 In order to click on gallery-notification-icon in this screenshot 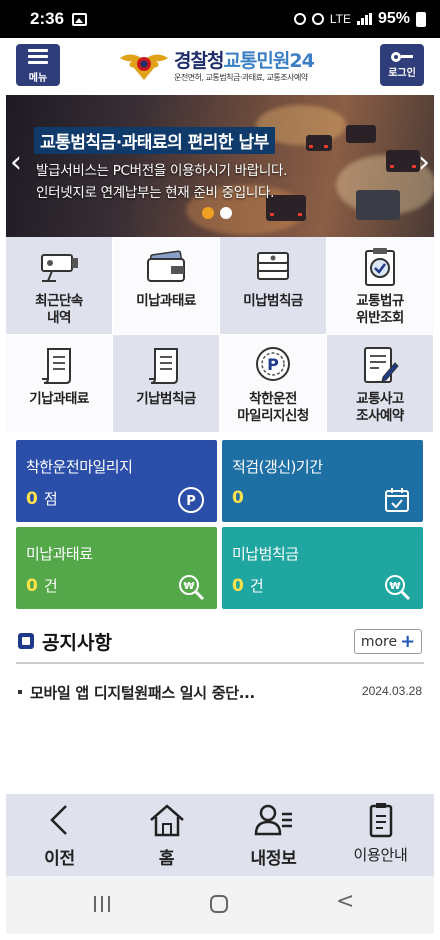, I will do `click(80, 19)`.